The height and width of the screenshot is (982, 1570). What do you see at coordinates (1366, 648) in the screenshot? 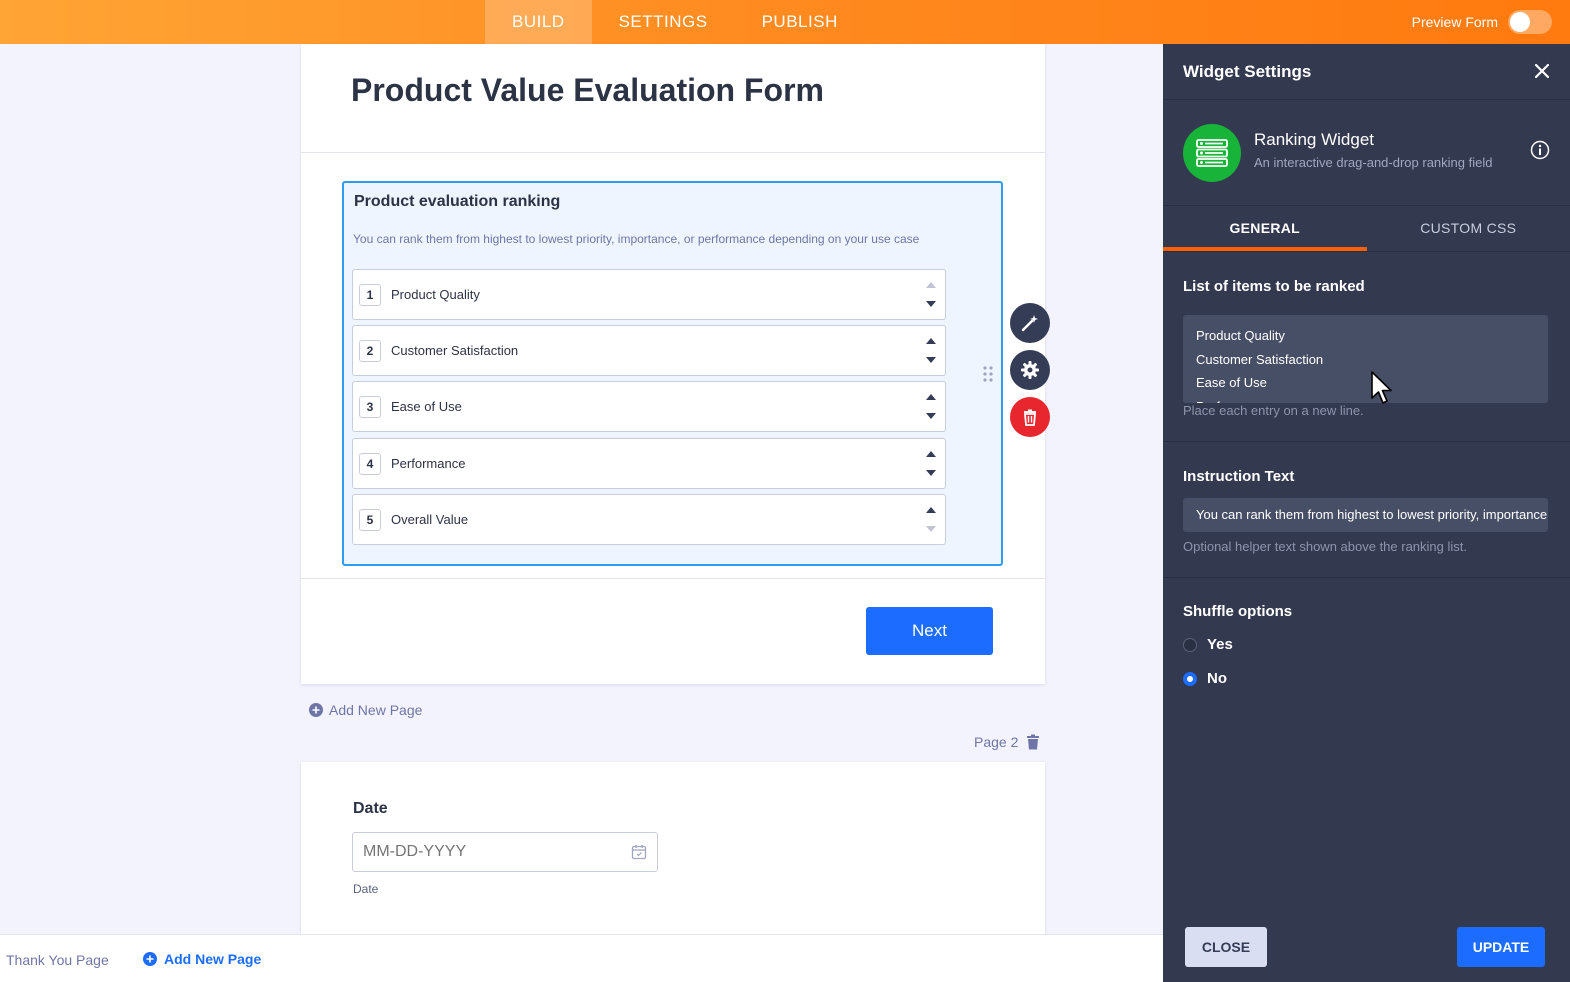
I see `shuffle-section: Shuffle options Yes No` at bounding box center [1366, 648].